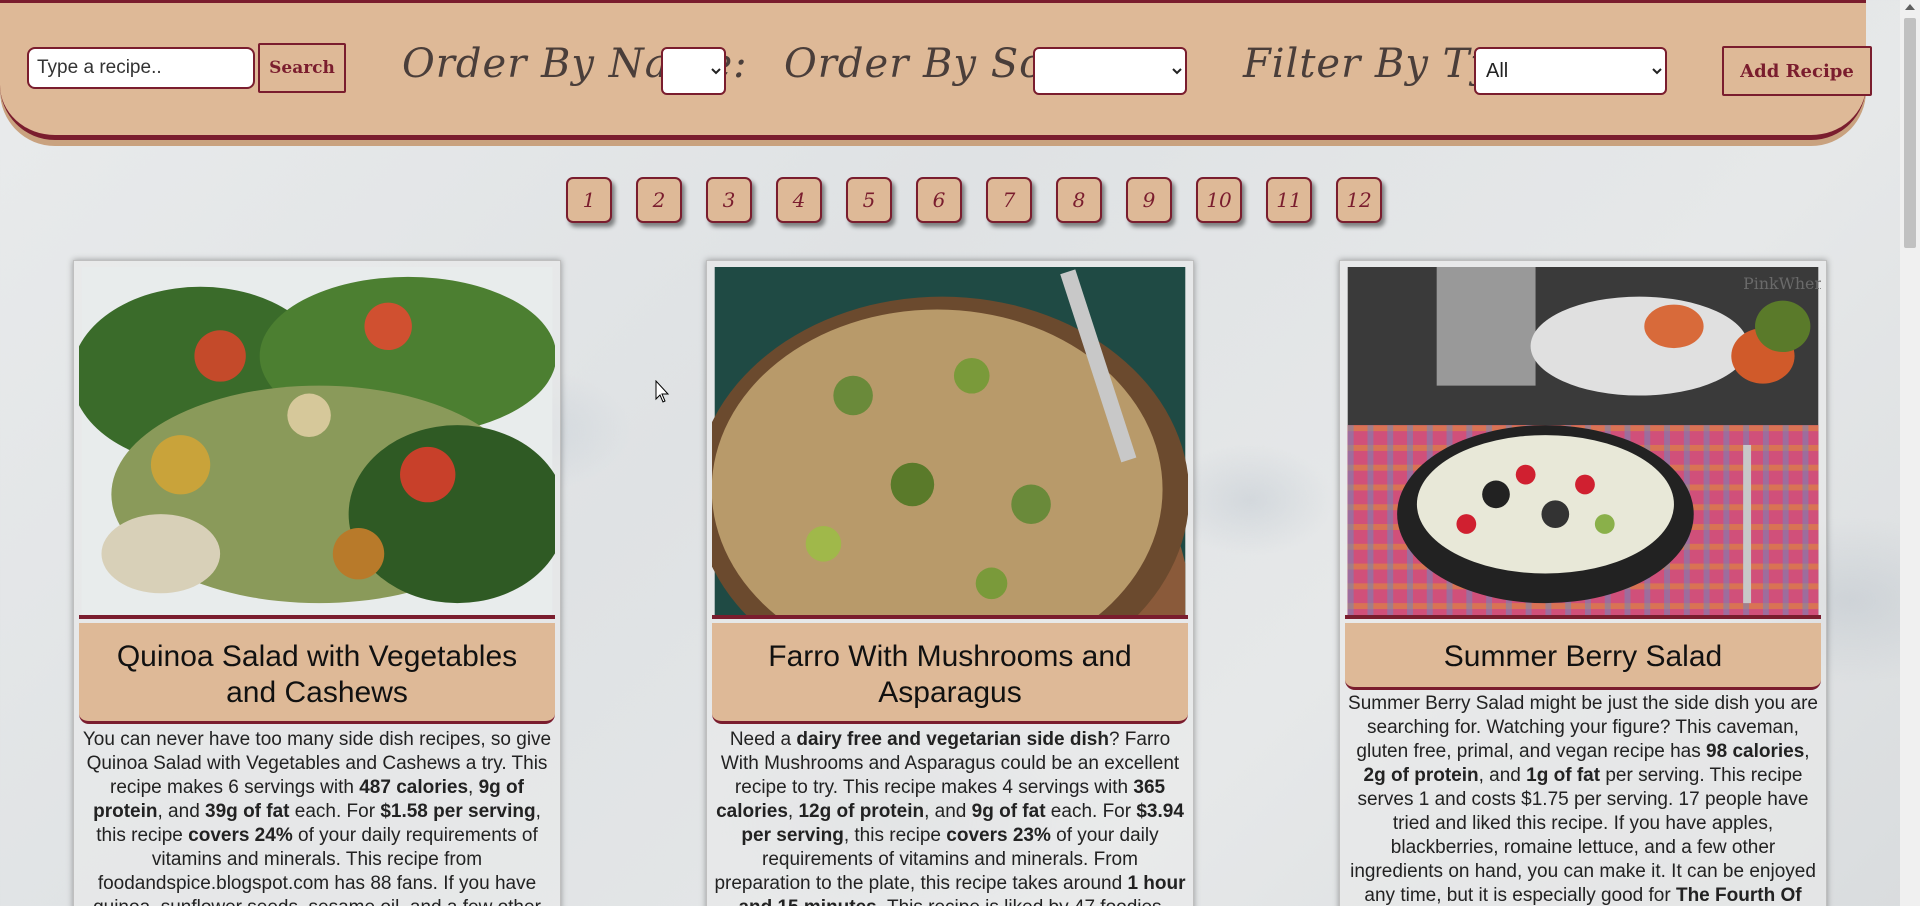 The height and width of the screenshot is (906, 1920). I want to click on page-button-3: 3, so click(729, 200).